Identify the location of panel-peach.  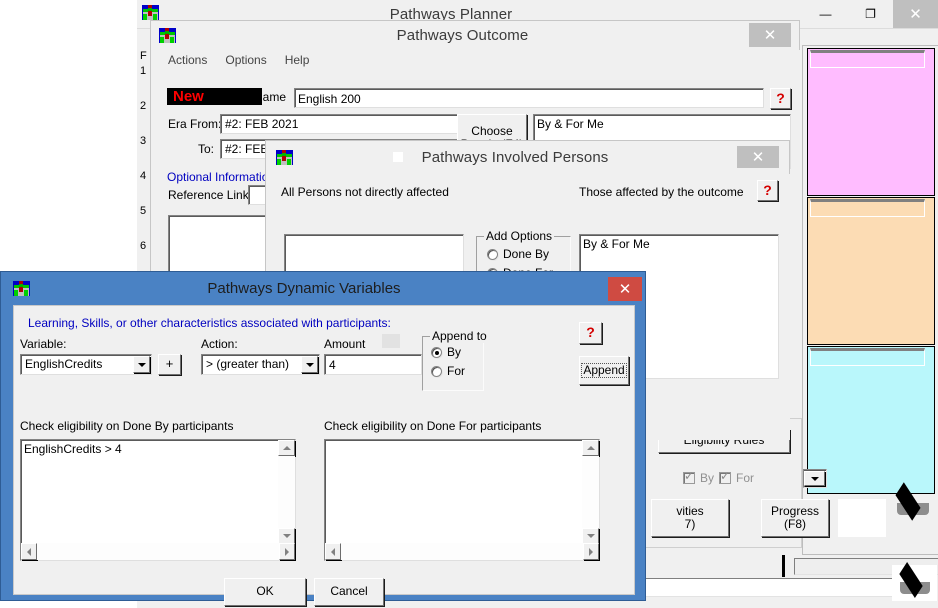
(871, 271).